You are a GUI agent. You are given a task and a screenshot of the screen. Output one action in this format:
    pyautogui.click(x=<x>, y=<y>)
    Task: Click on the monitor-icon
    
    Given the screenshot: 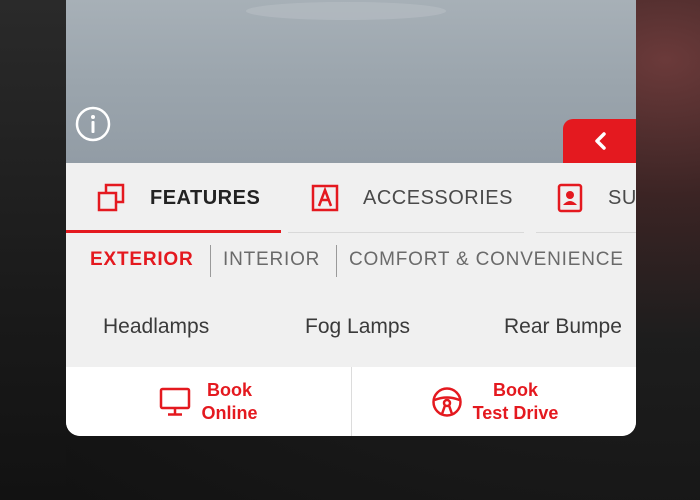 What is the action you would take?
    pyautogui.click(x=175, y=401)
    